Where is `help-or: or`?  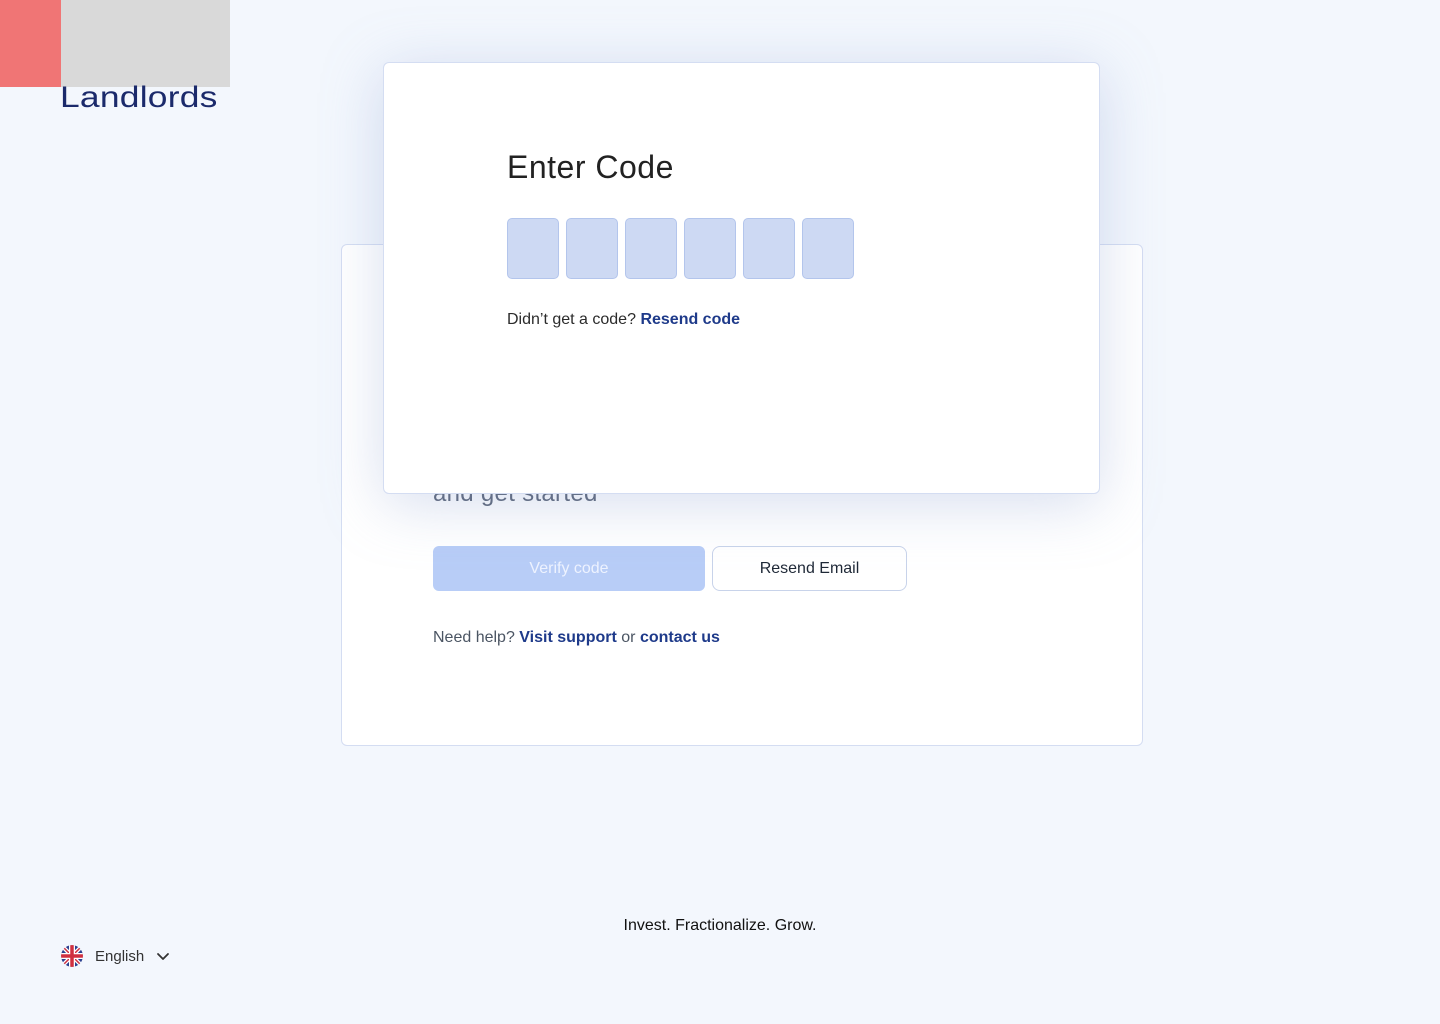 help-or: or is located at coordinates (628, 637).